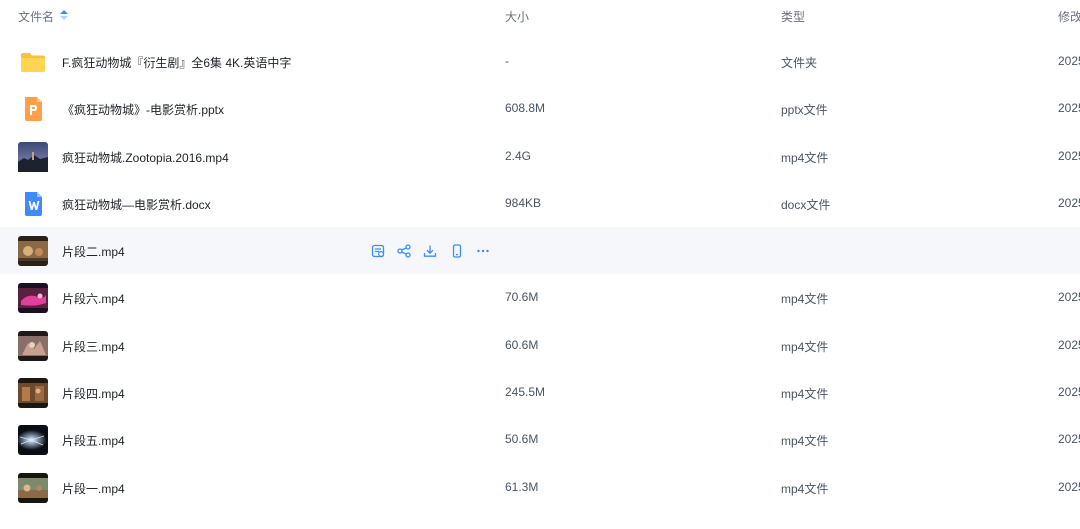 Image resolution: width=1080 pixels, height=529 pixels. I want to click on file-name: 疯狂动物城.Zootopia.2016.mp4, so click(145, 157).